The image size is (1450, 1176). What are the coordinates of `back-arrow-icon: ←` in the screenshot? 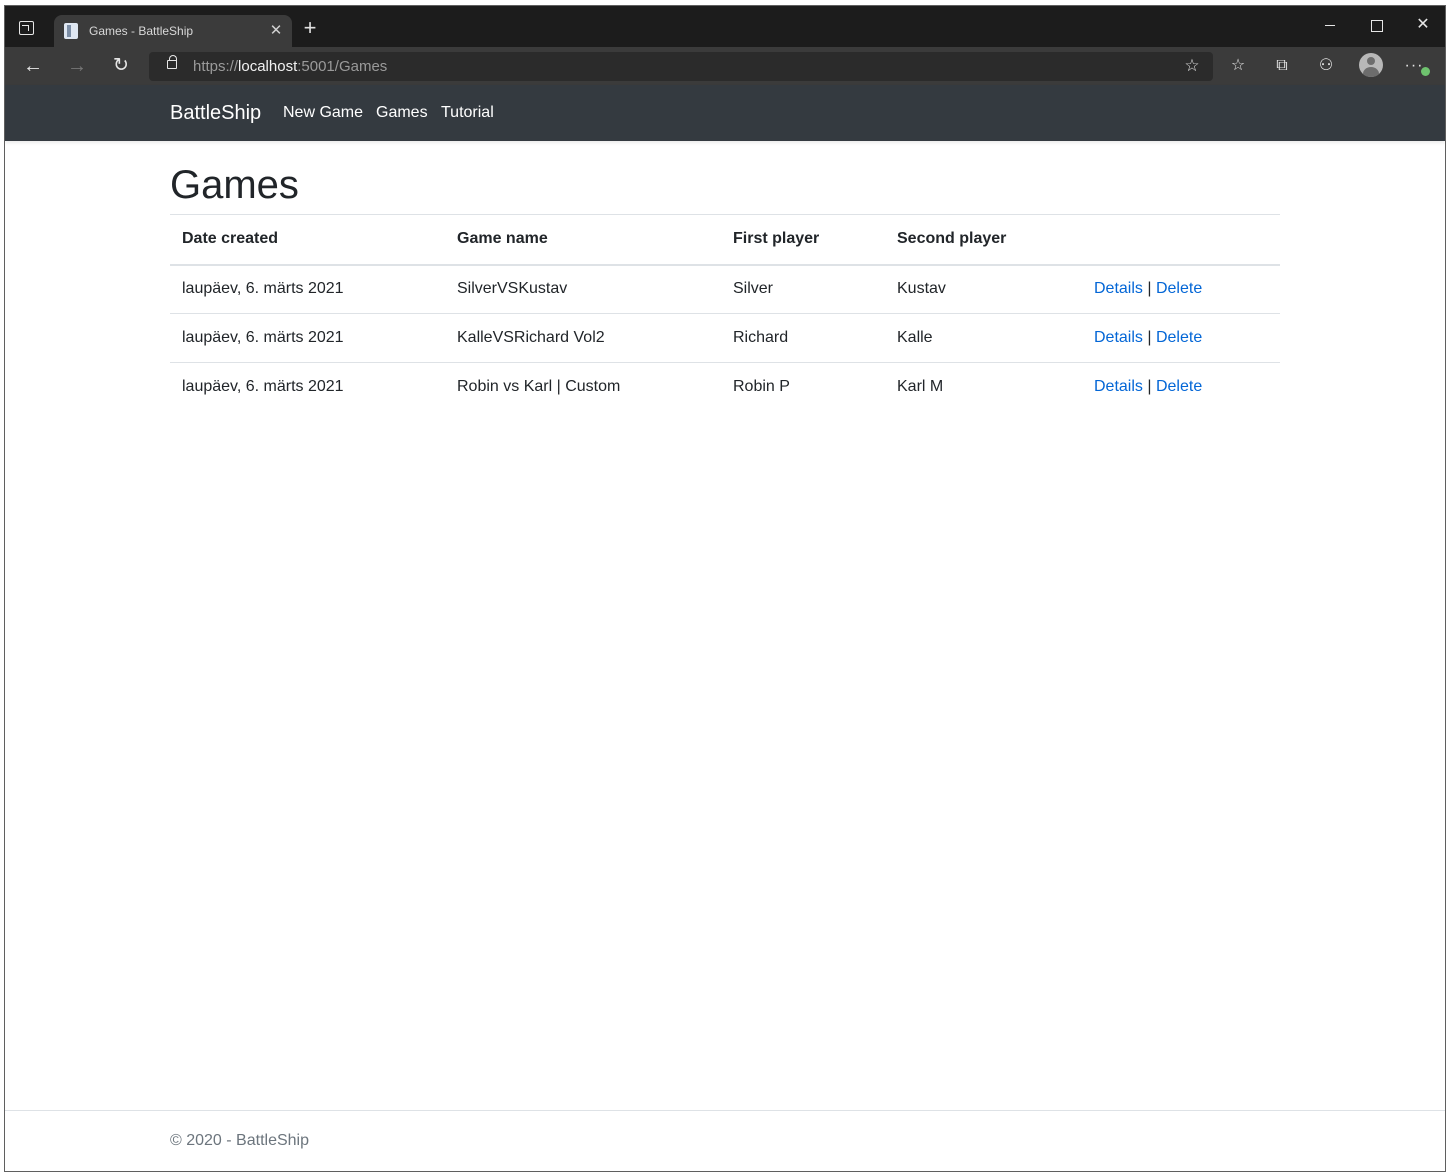 It's located at (33, 66).